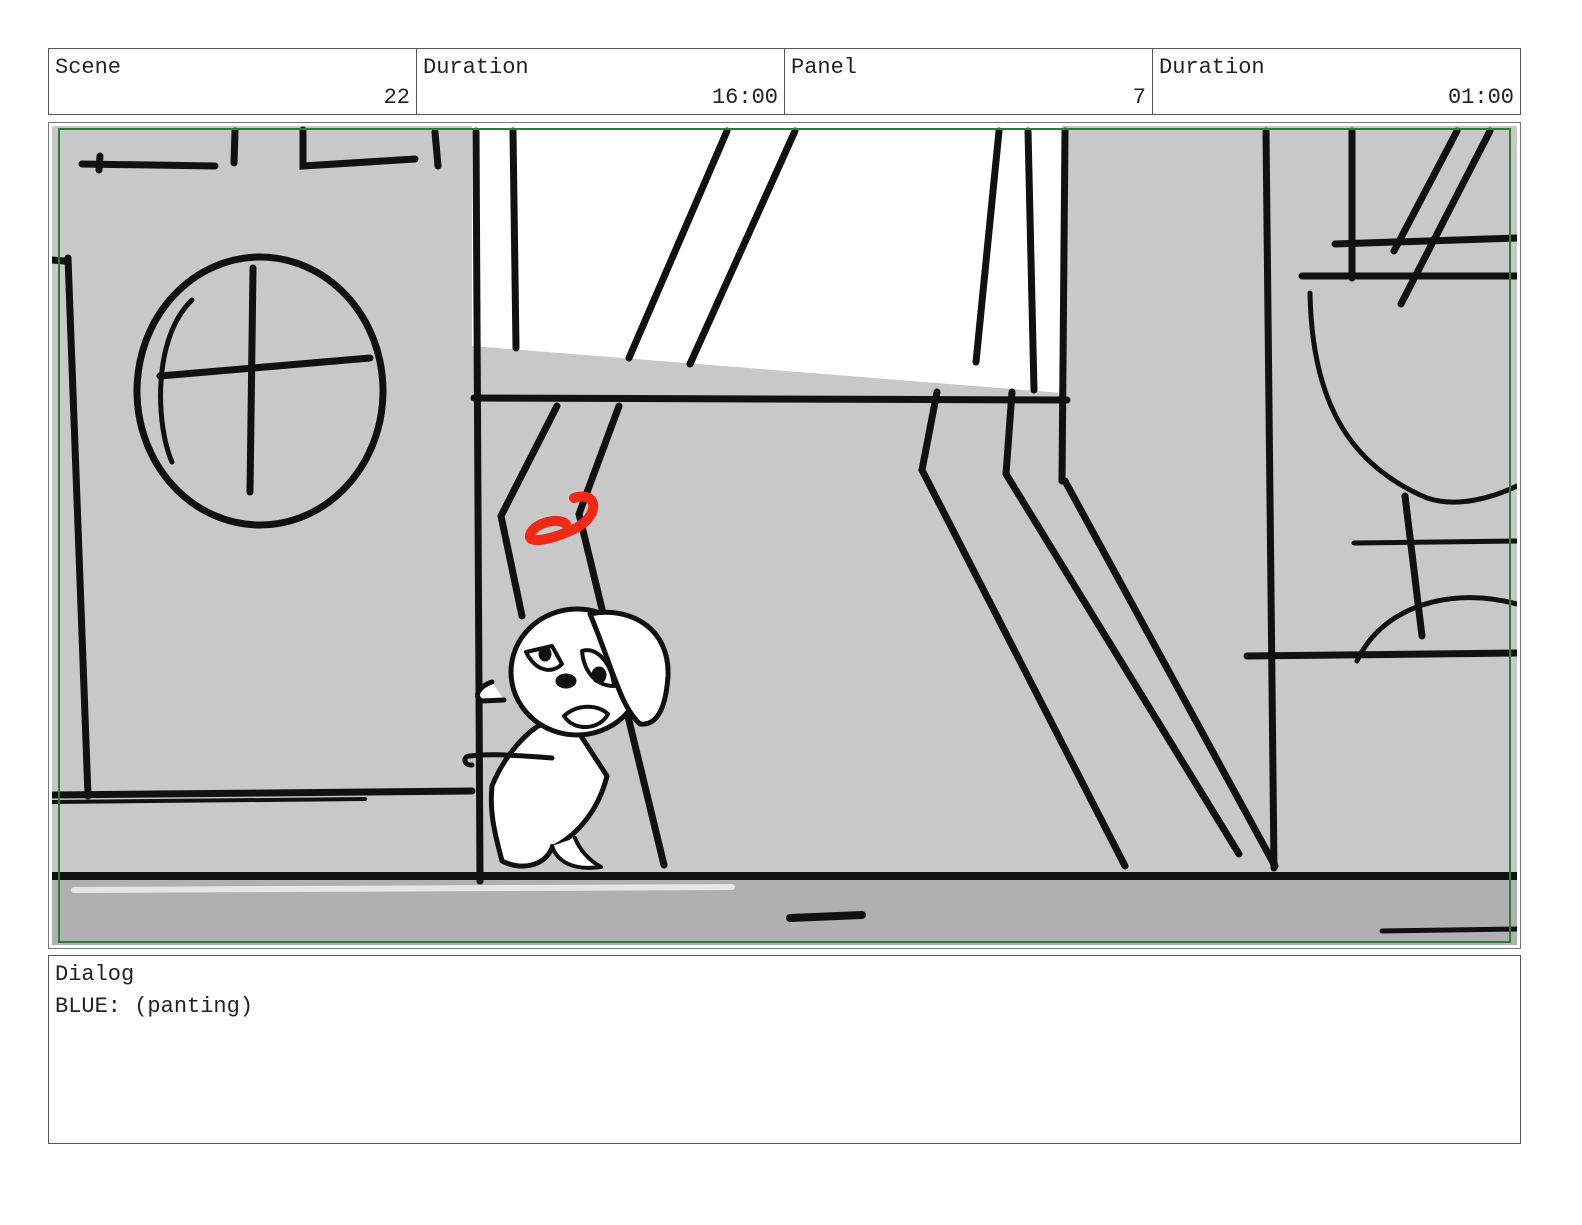  Describe the element at coordinates (154, 1006) in the screenshot. I see `dialog-text: BLUE: (panting)` at that location.